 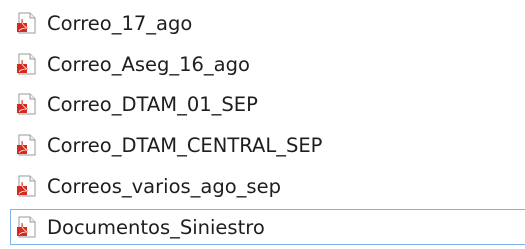 I want to click on file-name: Documentos_Siniestro, so click(x=156, y=227).